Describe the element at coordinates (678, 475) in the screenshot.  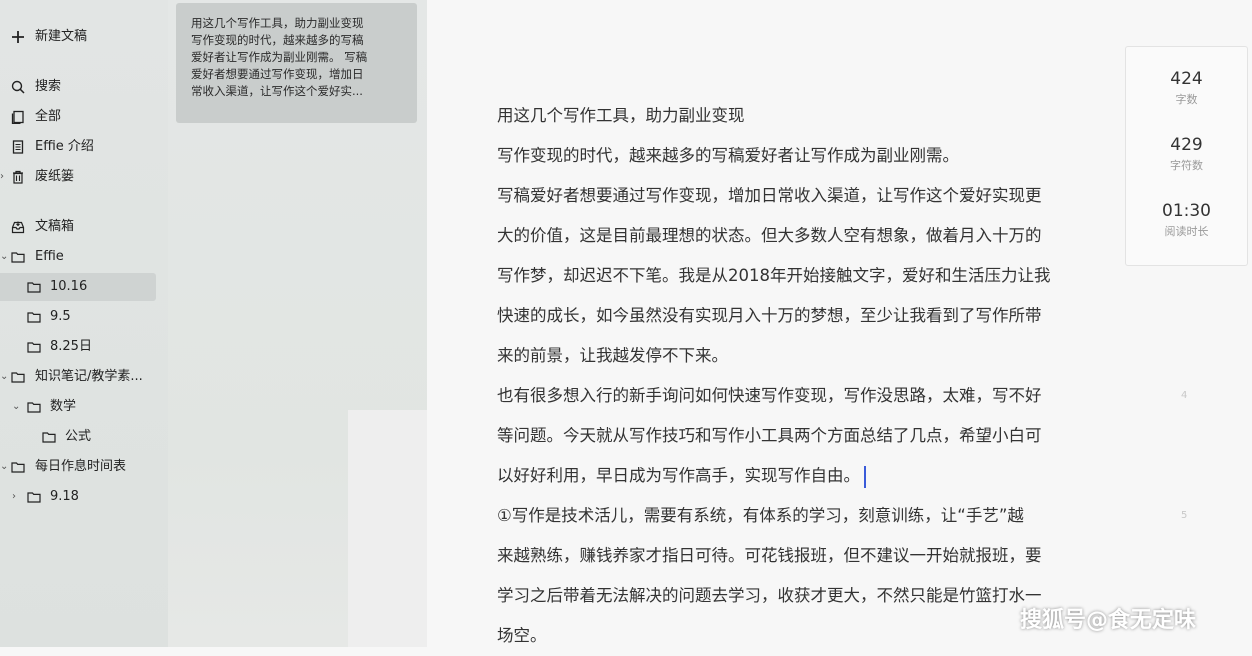
I see `editor-line-text: 以好好利用，早日成为写作高手，实现写作自由。` at that location.